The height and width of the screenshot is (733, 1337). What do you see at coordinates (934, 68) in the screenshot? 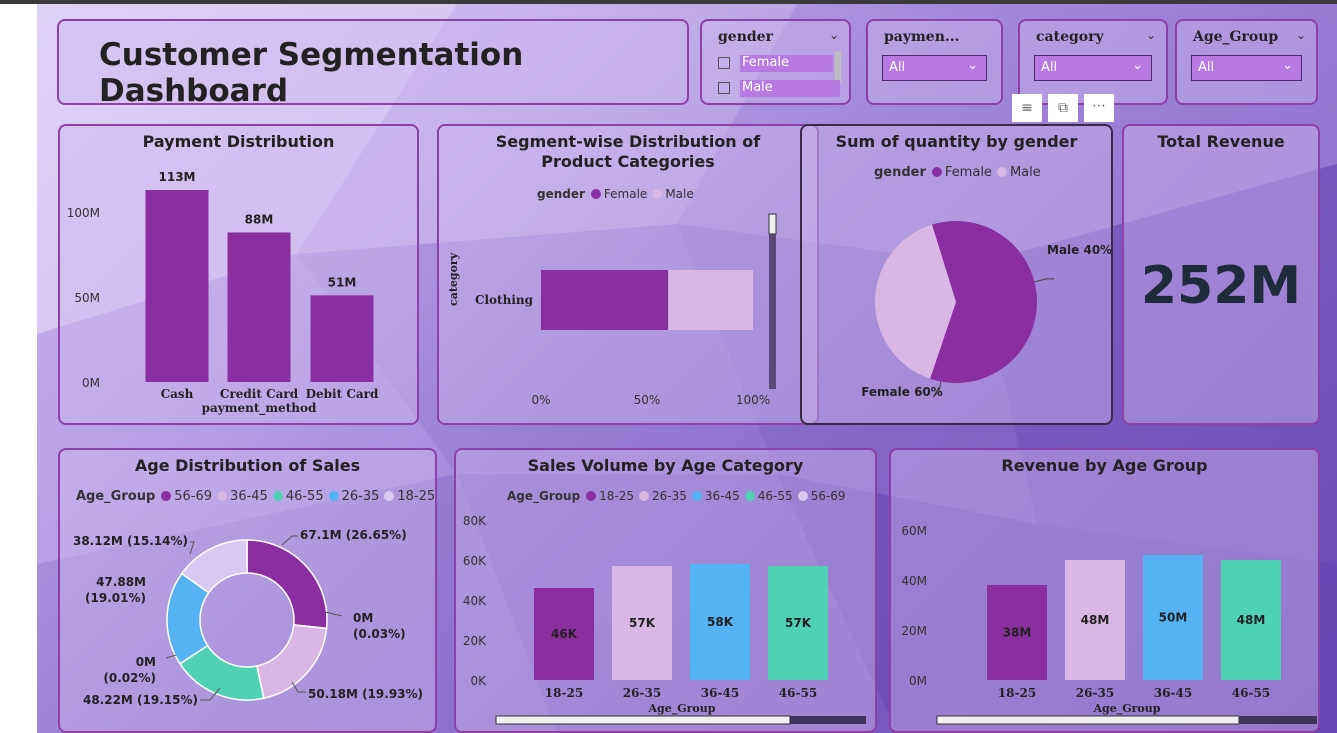
I see `dropdown-payment: All ⌄` at bounding box center [934, 68].